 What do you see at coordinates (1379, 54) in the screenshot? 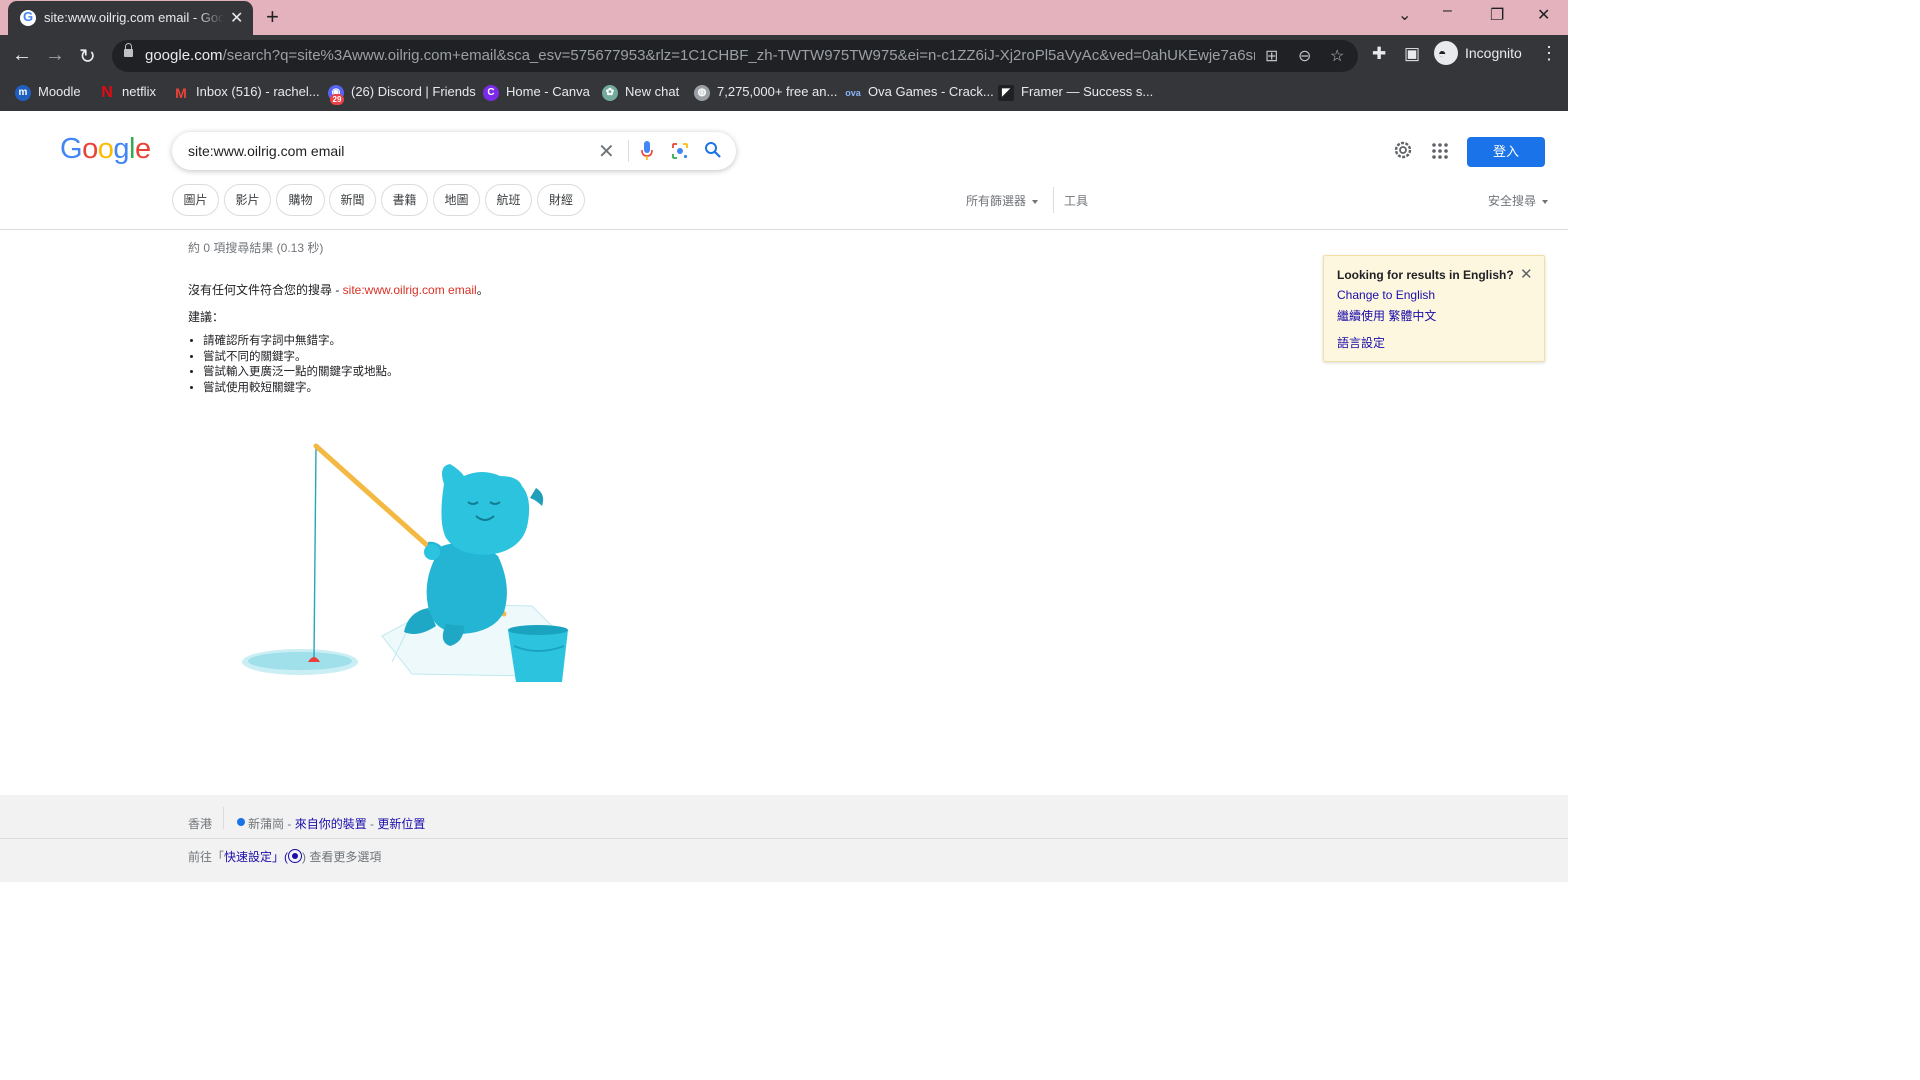
I see `extensions-icon: ✚` at bounding box center [1379, 54].